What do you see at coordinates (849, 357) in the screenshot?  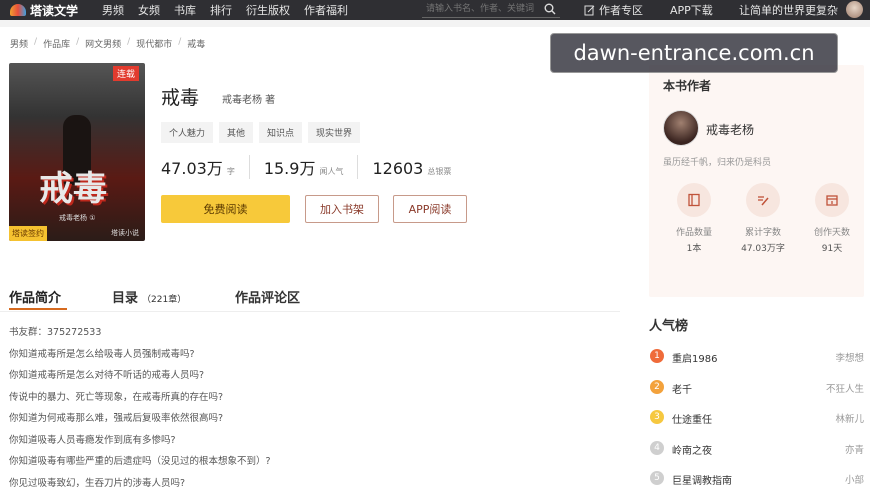 I see `ranking-author: 李想想` at bounding box center [849, 357].